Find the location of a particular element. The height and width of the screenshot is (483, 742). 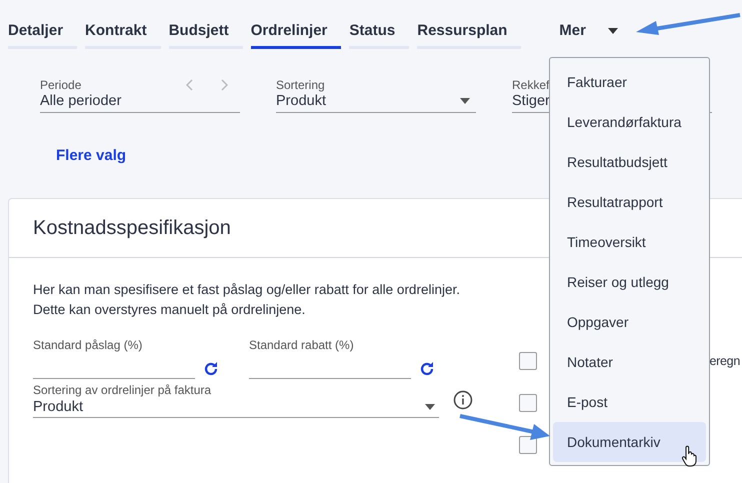

menu-item: Fakturaer is located at coordinates (629, 82).